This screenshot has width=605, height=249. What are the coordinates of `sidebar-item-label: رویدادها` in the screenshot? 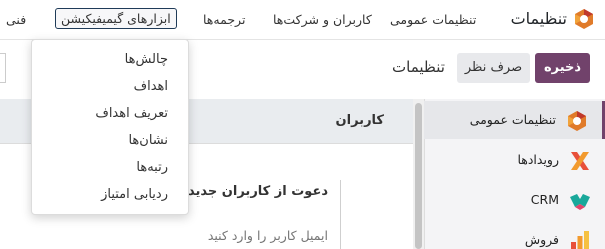 It's located at (538, 159).